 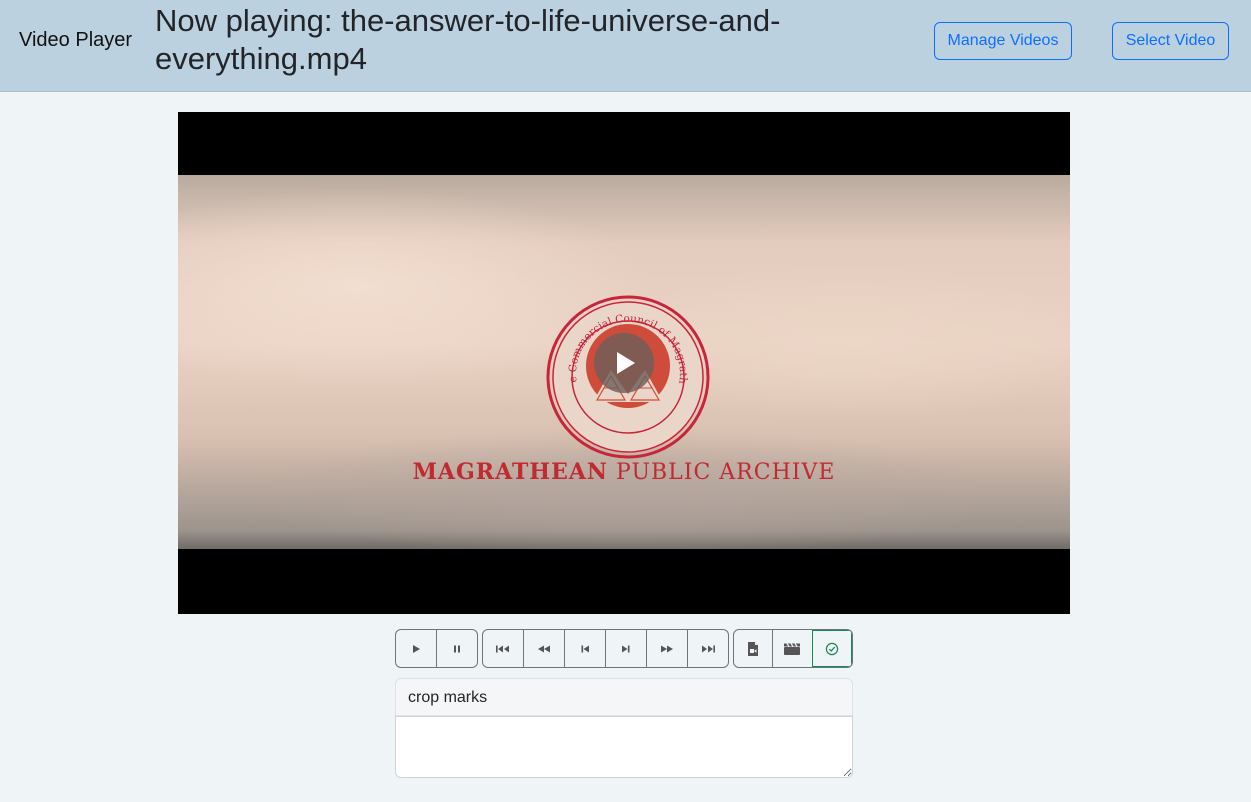 I want to click on tool-controls, so click(x=793, y=648).